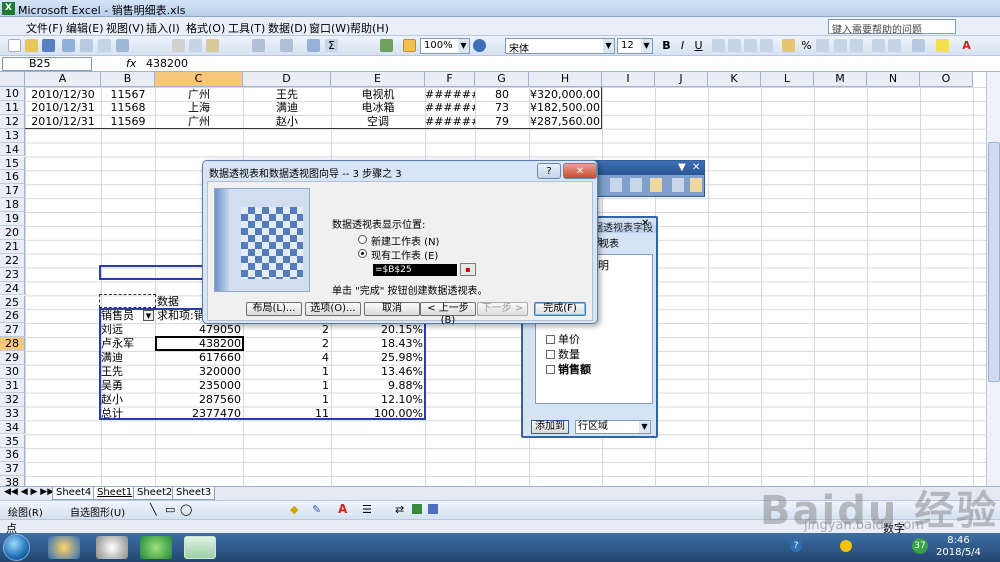 The width and height of the screenshot is (1000, 562). What do you see at coordinates (12, 149) in the screenshot?
I see `row-header: 14` at bounding box center [12, 149].